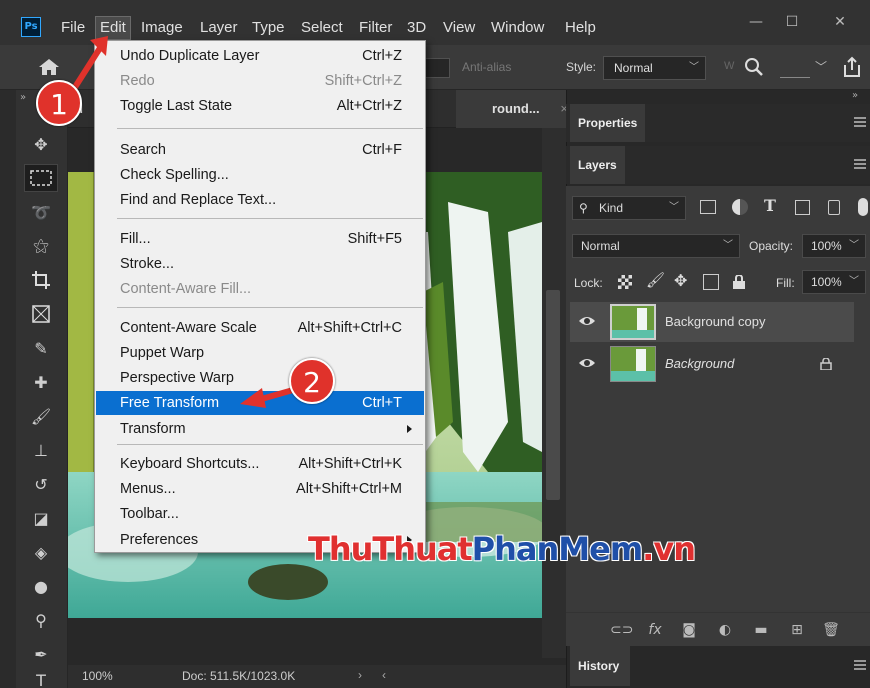 This screenshot has width=870, height=688. Describe the element at coordinates (162, 28) in the screenshot. I see `menu-image: Image` at that location.